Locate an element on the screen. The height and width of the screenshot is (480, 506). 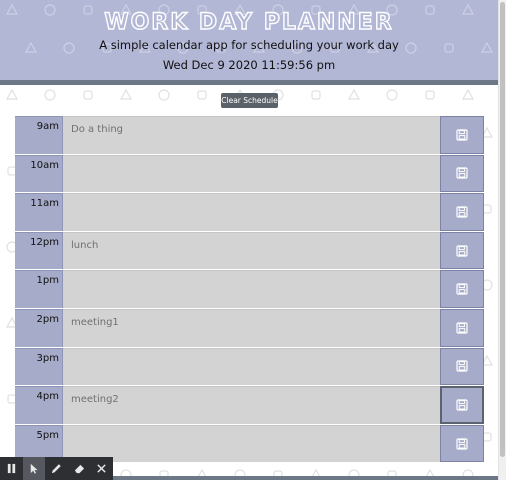
pointer-tool-button is located at coordinates (34, 468).